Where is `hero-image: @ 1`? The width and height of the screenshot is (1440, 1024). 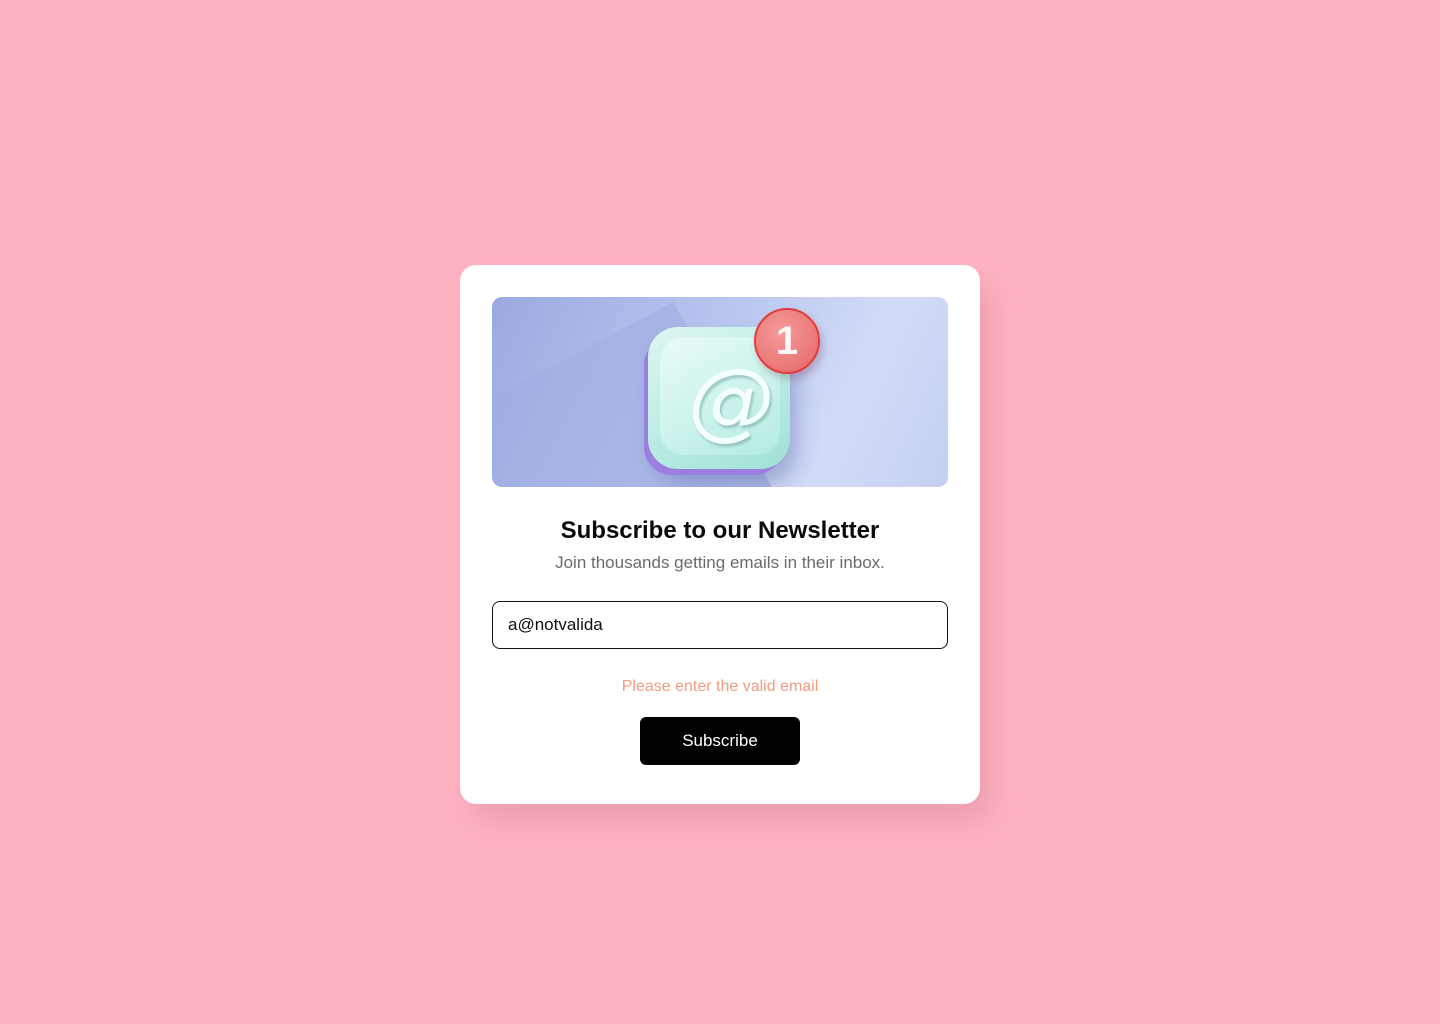
hero-image: @ 1 is located at coordinates (720, 392).